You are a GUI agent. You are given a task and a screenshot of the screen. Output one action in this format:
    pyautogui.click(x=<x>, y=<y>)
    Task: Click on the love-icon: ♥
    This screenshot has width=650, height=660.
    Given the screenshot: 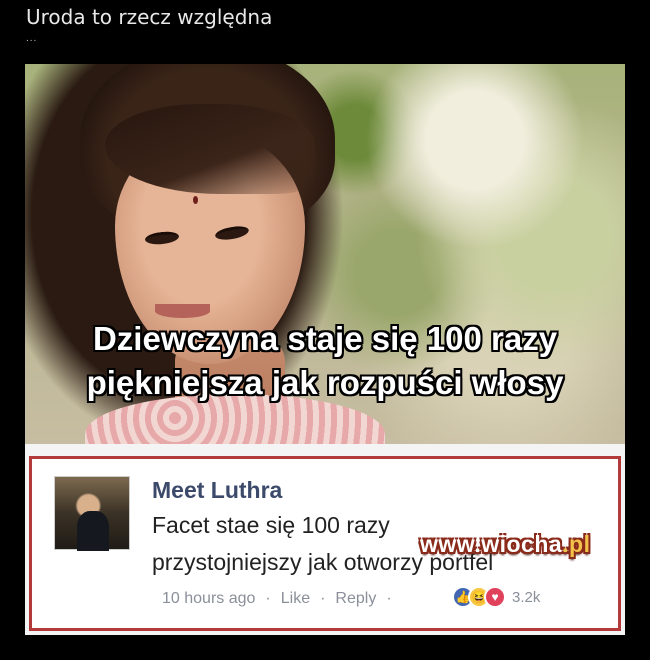 What is the action you would take?
    pyautogui.click(x=495, y=597)
    